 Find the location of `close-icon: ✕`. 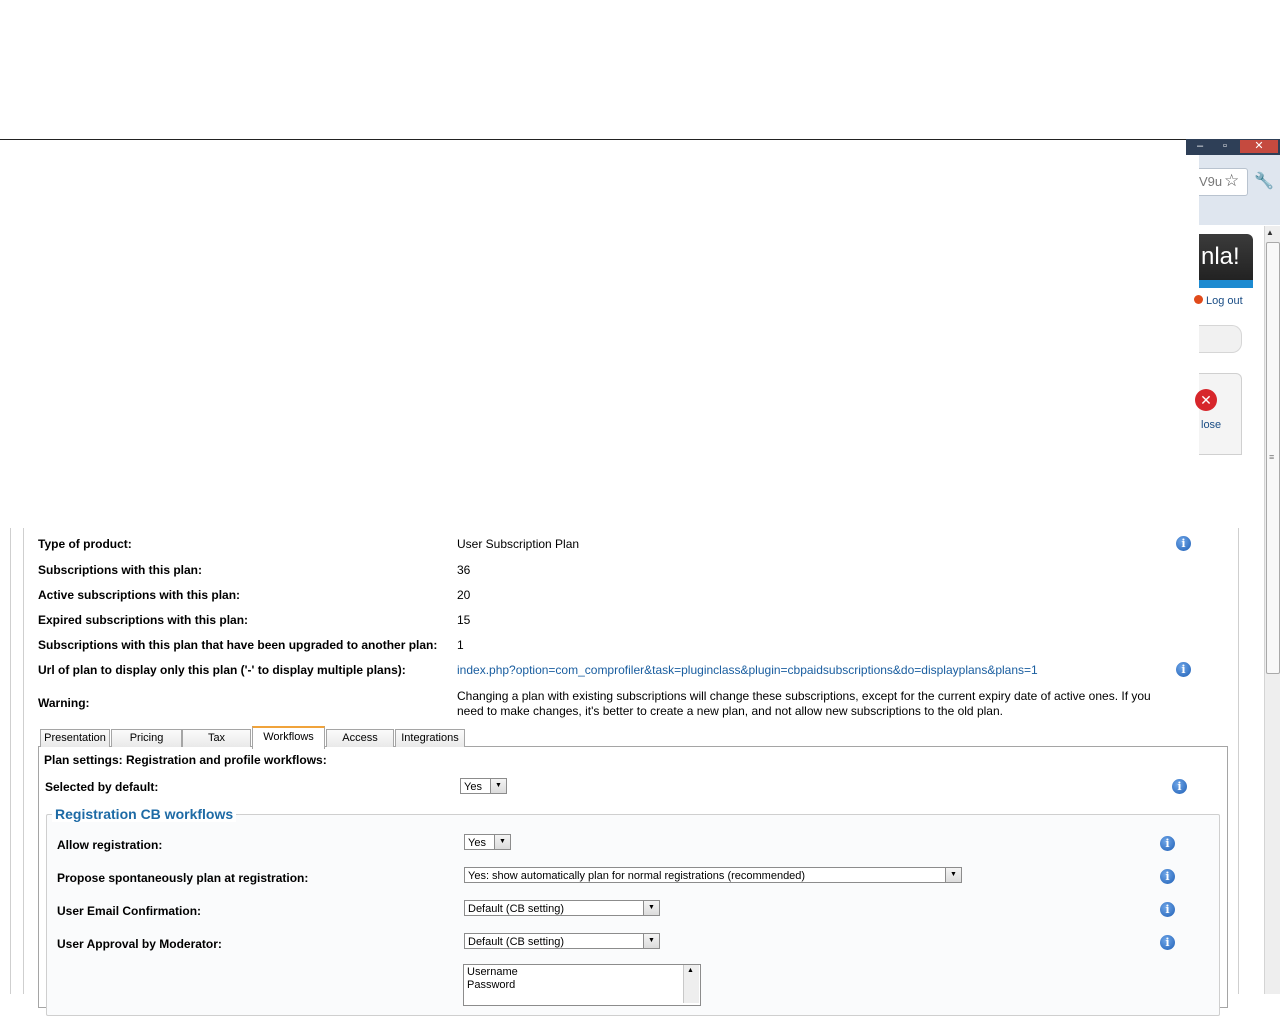

close-icon: ✕ is located at coordinates (1206, 400).